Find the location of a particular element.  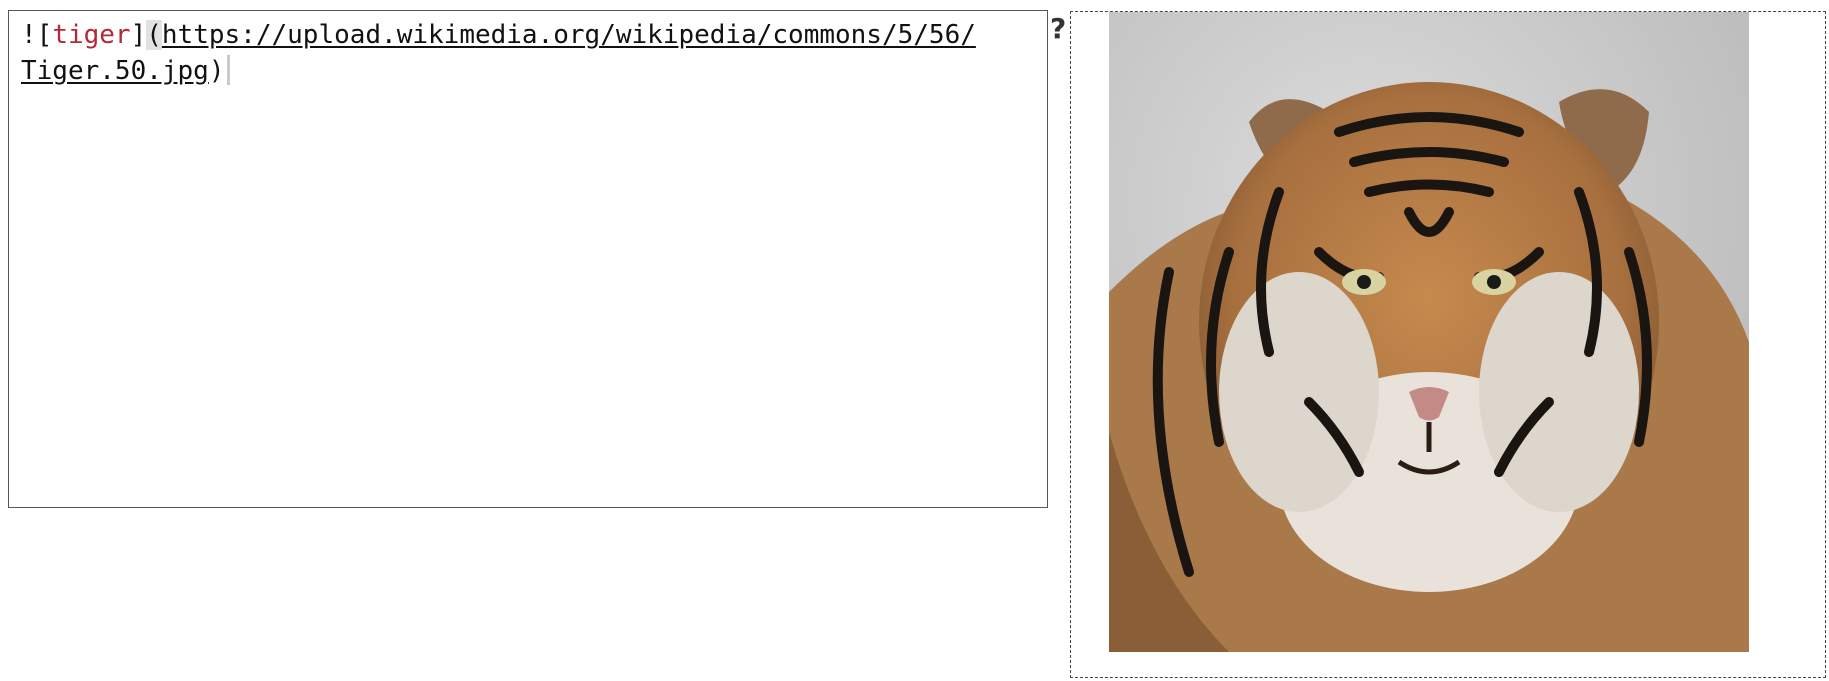

alt-close-bracket: ] is located at coordinates (138, 35).